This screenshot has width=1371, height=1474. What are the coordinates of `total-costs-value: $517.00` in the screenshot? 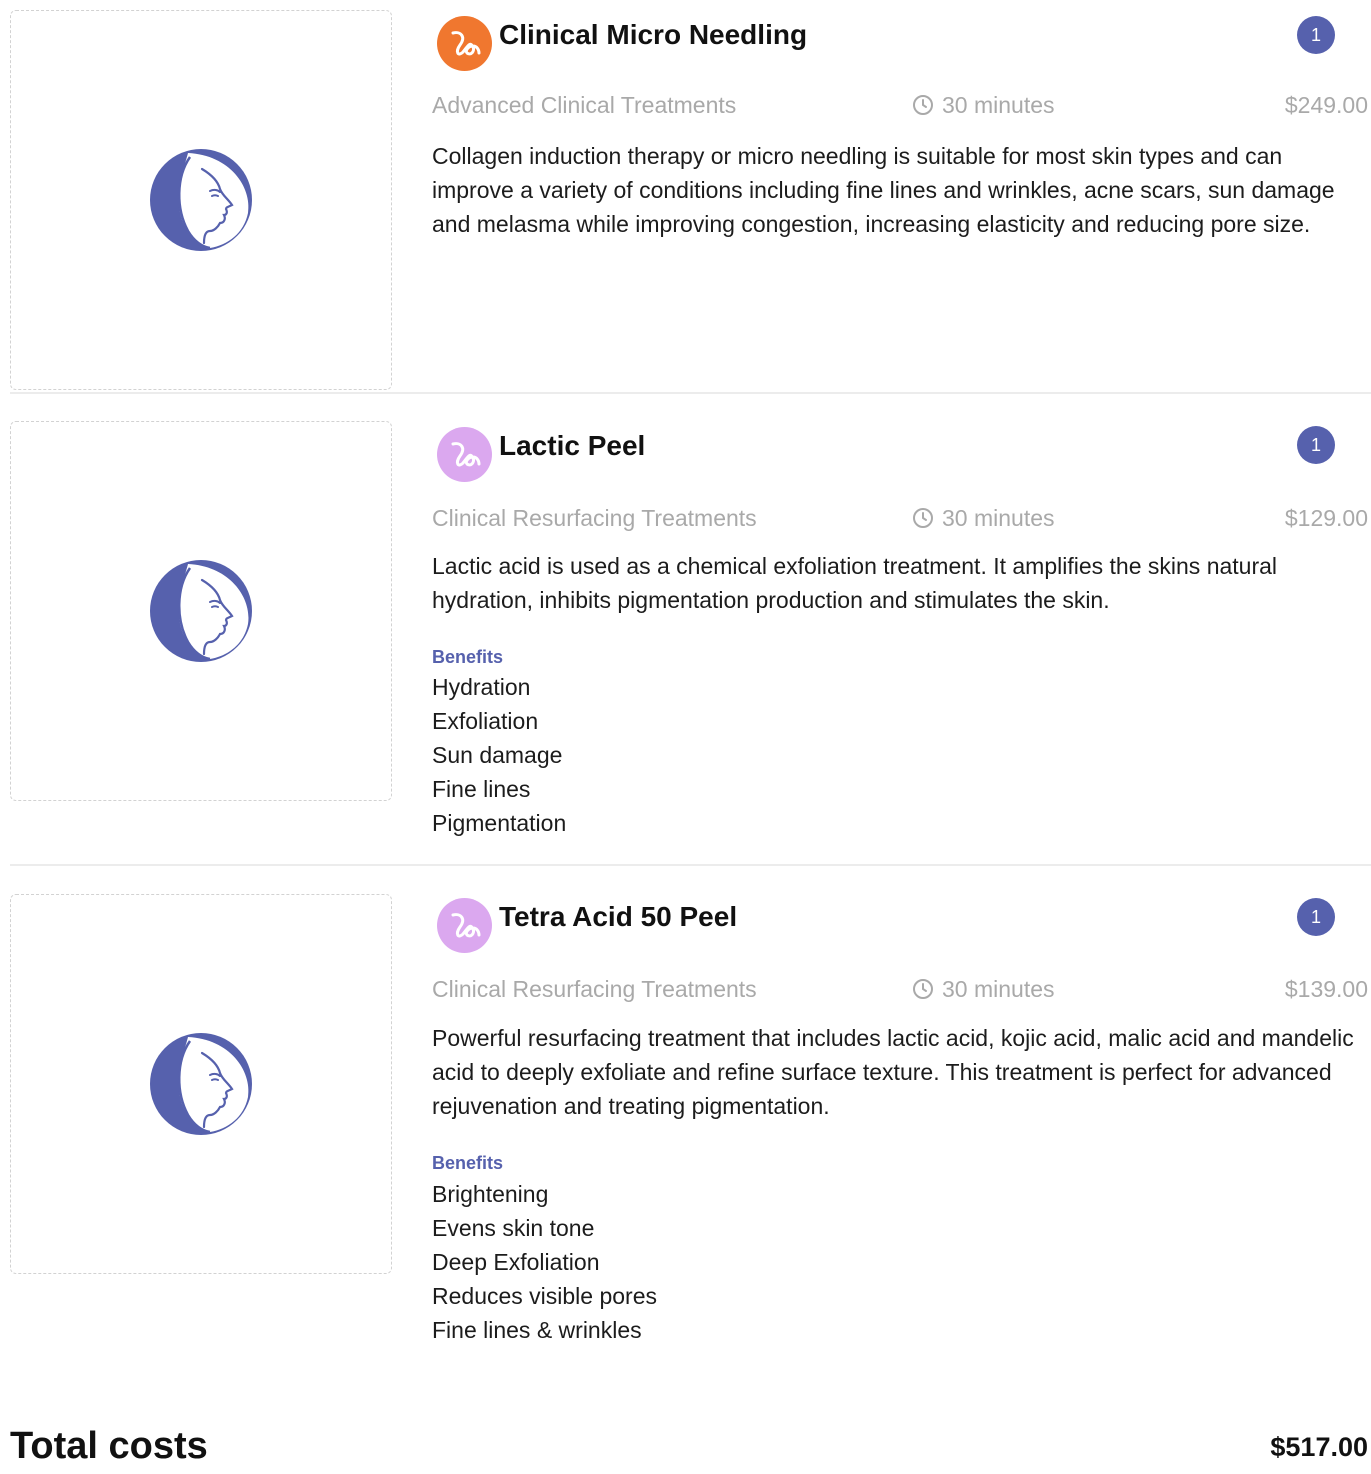 It's located at (1319, 1447).